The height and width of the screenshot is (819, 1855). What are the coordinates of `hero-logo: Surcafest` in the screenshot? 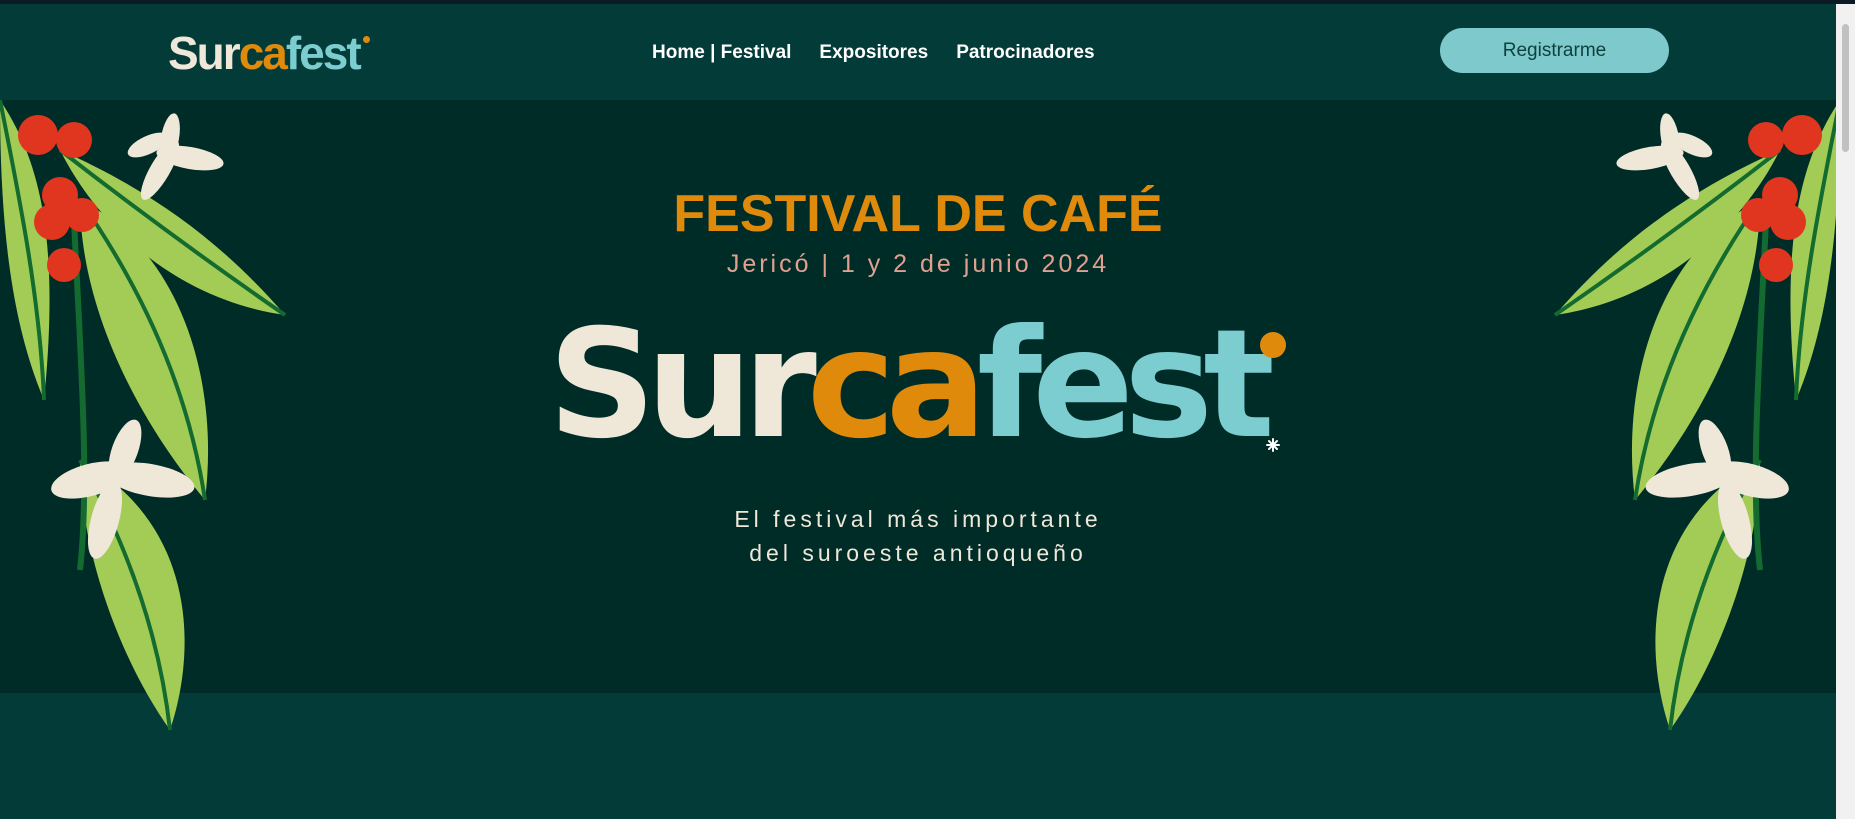 It's located at (918, 390).